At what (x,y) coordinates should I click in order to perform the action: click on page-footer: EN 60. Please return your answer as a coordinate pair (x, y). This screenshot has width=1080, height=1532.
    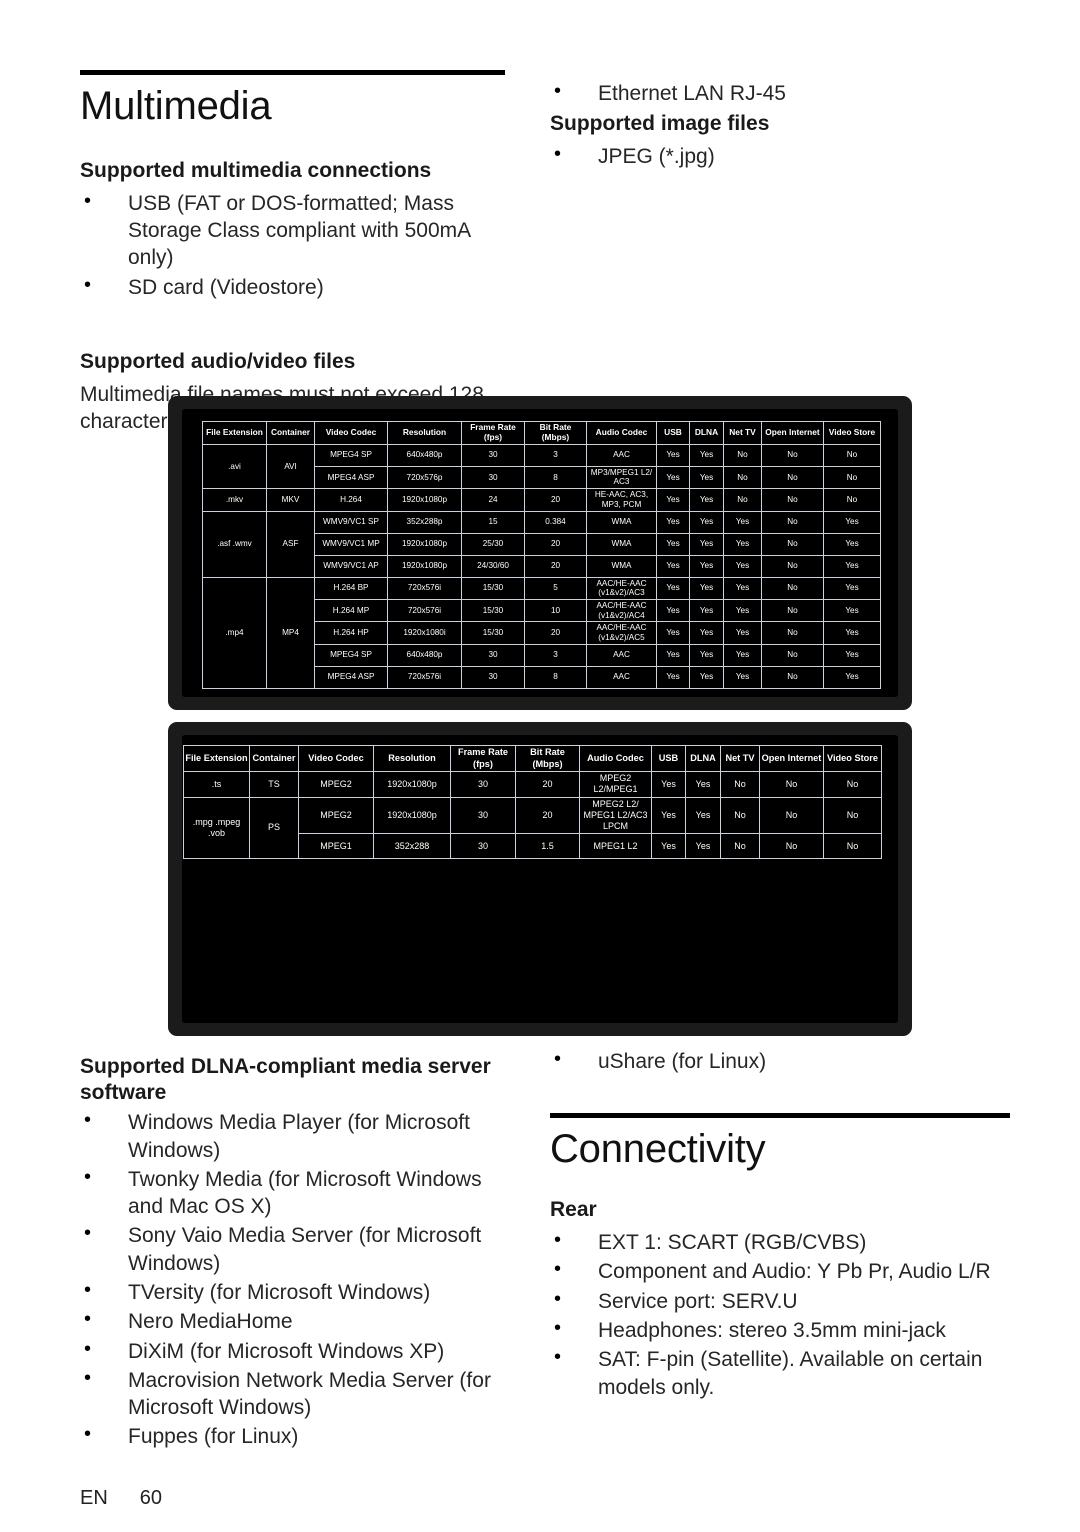
    Looking at the image, I should click on (121, 1498).